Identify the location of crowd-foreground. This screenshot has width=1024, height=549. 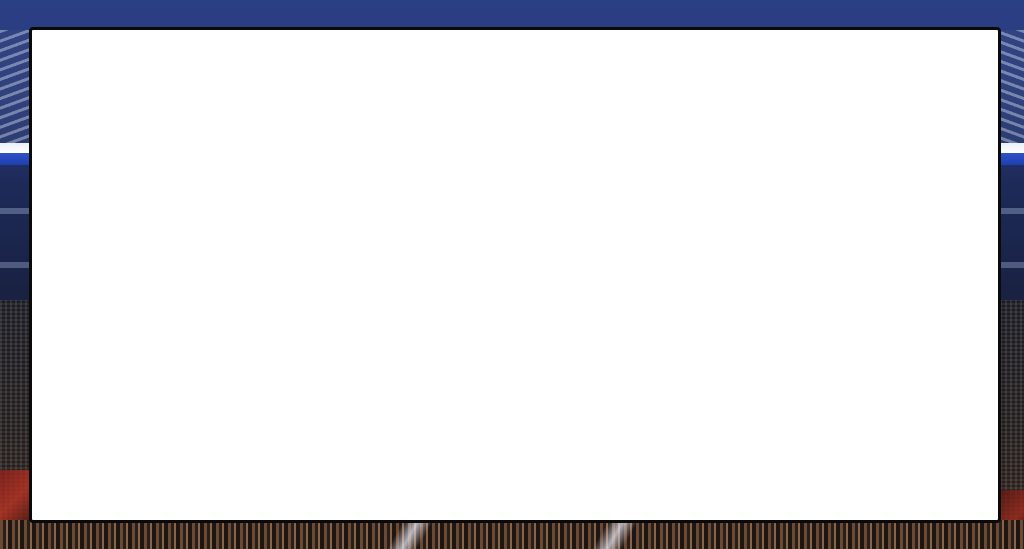
(512, 534).